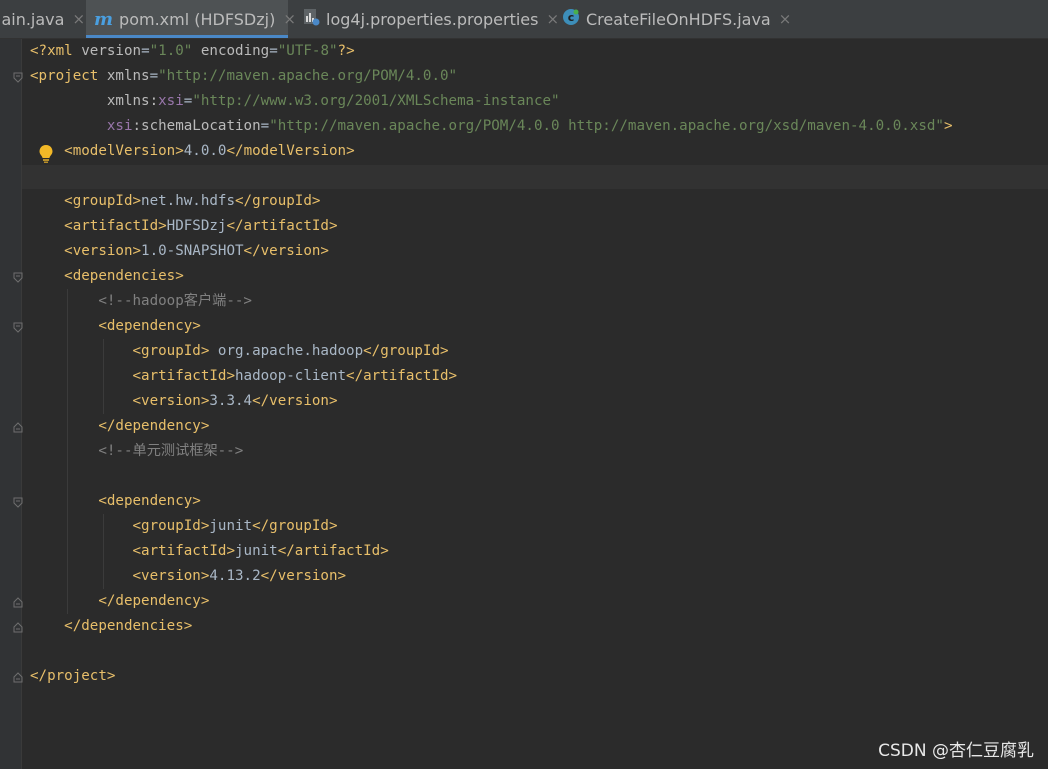 Image resolution: width=1048 pixels, height=769 pixels. What do you see at coordinates (571, 17) in the screenshot?
I see `svg-text: c` at bounding box center [571, 17].